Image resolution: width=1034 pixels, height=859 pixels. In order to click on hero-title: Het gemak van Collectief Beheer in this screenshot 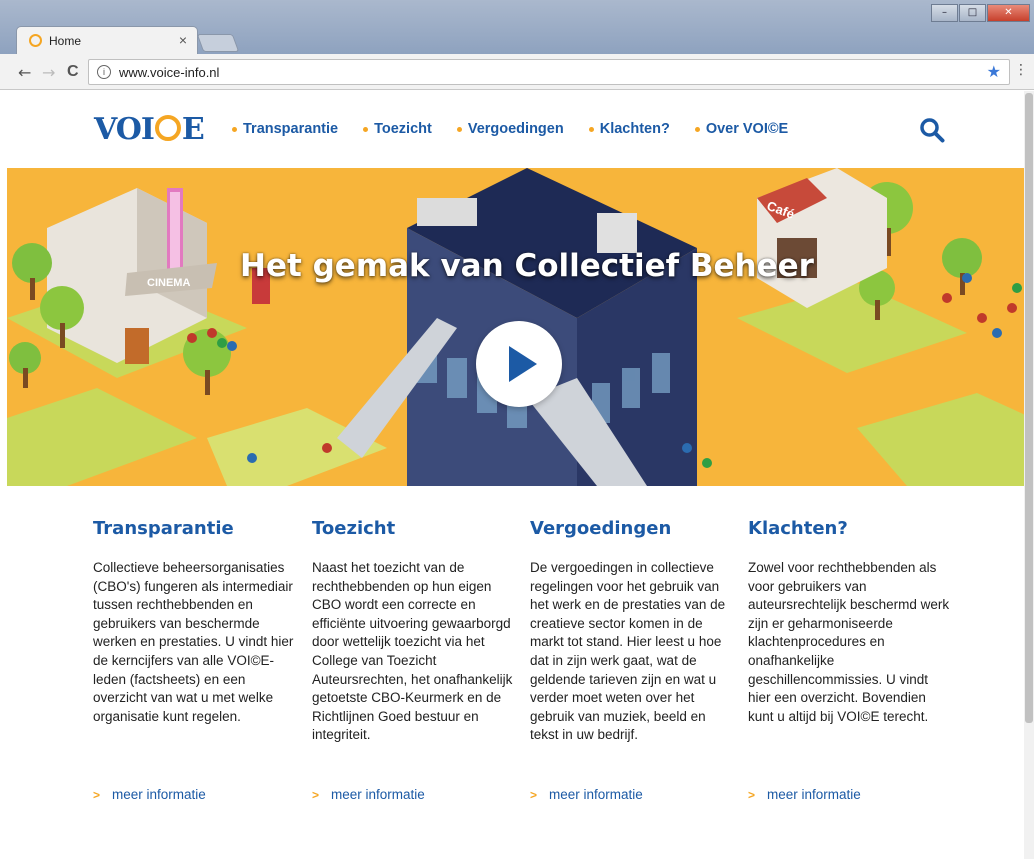, I will do `click(527, 266)`.